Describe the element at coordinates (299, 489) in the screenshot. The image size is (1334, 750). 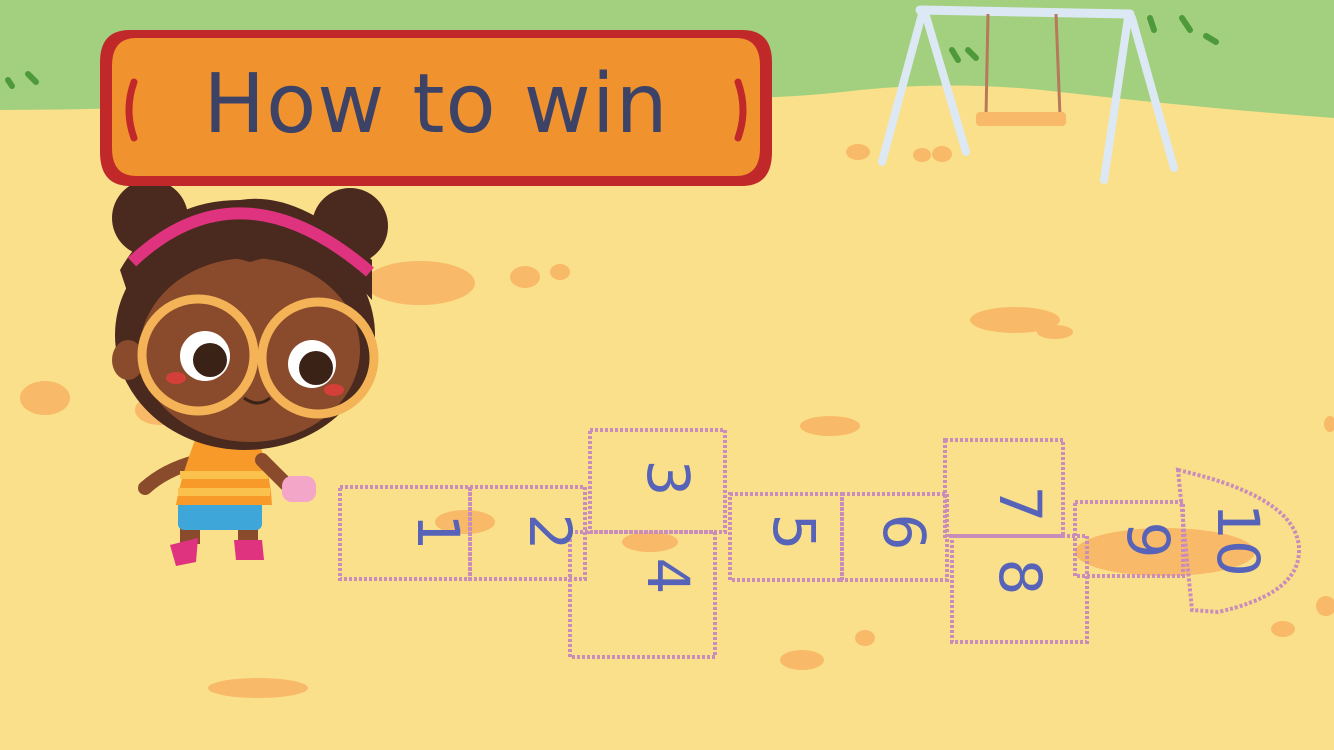
I see `chalk-stone-icon` at that location.